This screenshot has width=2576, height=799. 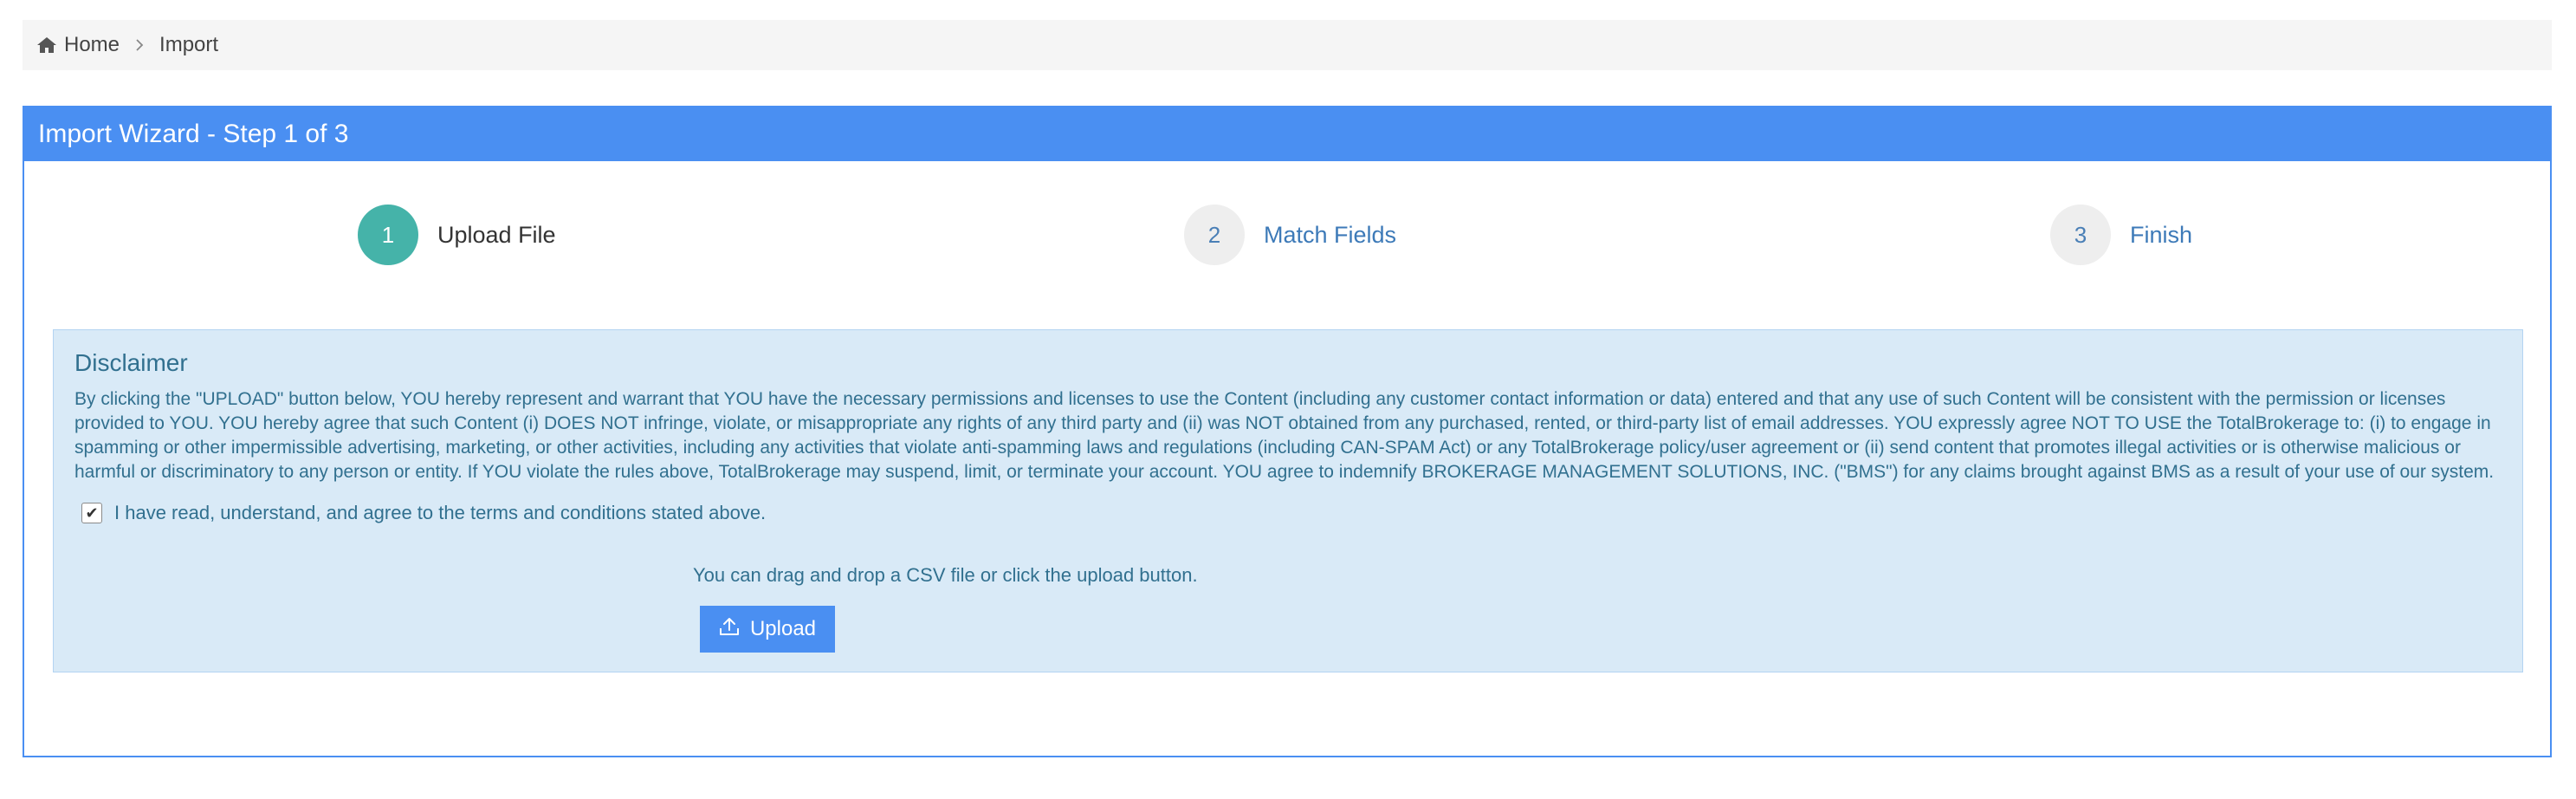 I want to click on step-number: 2, so click(x=1214, y=235).